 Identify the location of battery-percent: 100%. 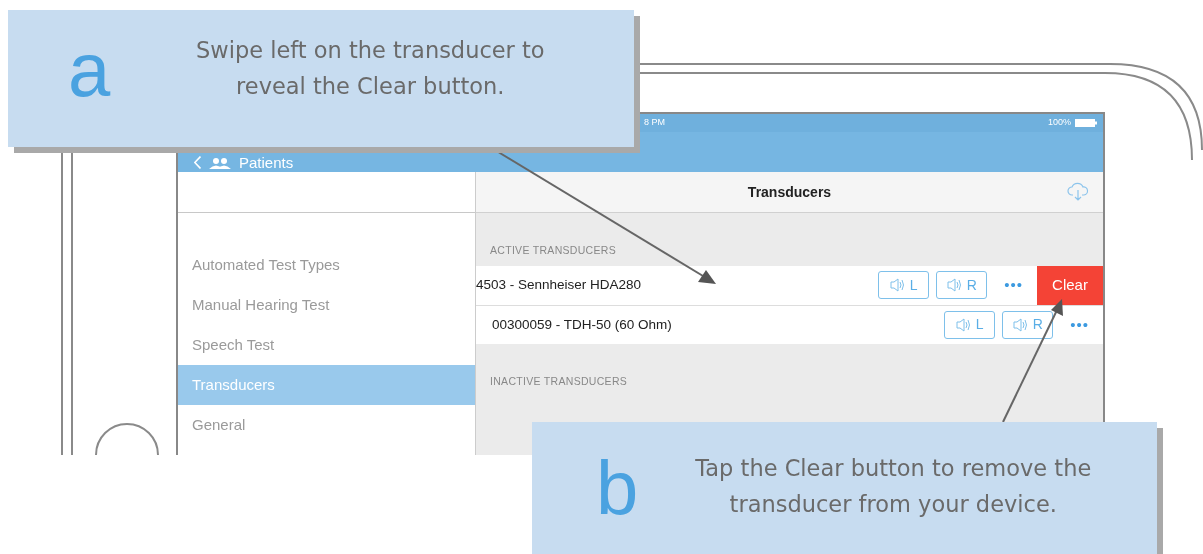
(1059, 123).